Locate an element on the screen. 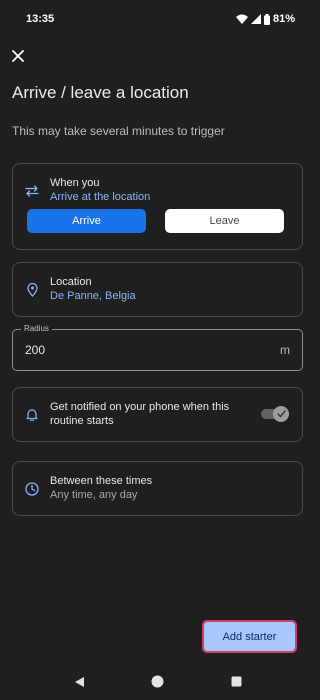  navigation-bar is located at coordinates (157, 681).